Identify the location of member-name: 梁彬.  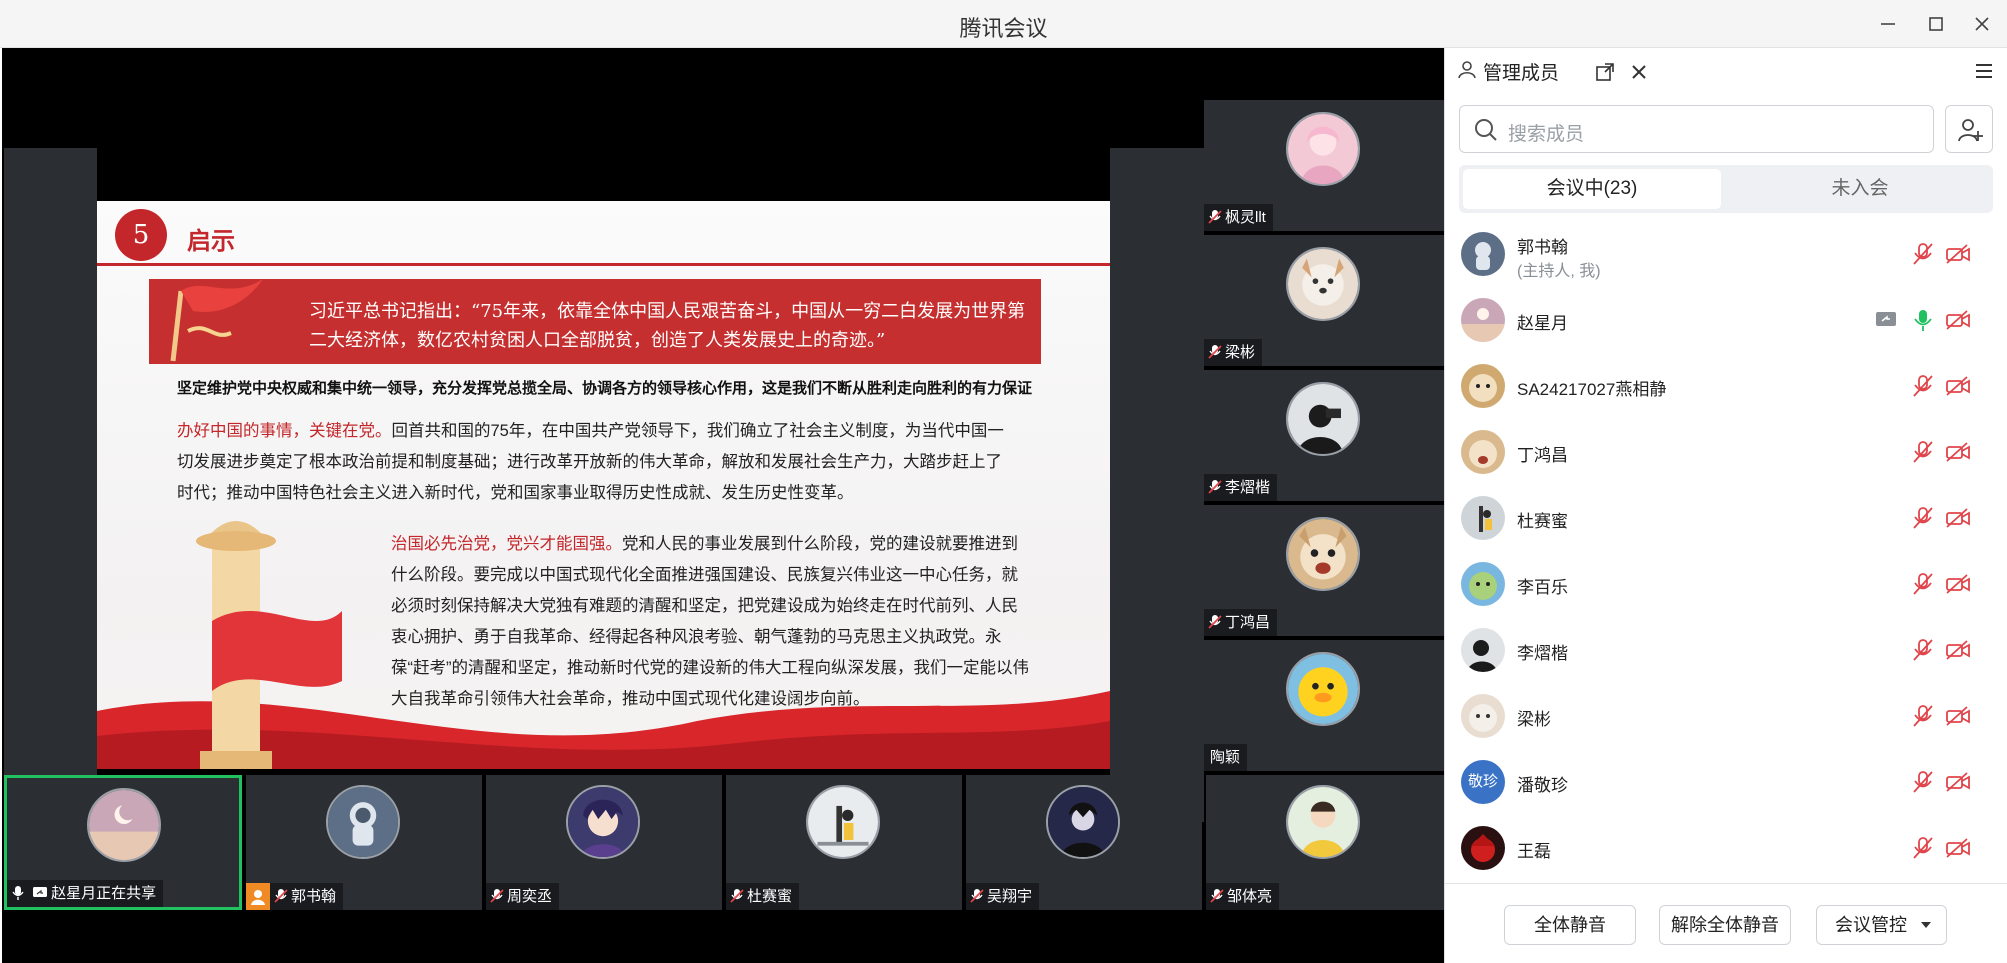
(1534, 719).